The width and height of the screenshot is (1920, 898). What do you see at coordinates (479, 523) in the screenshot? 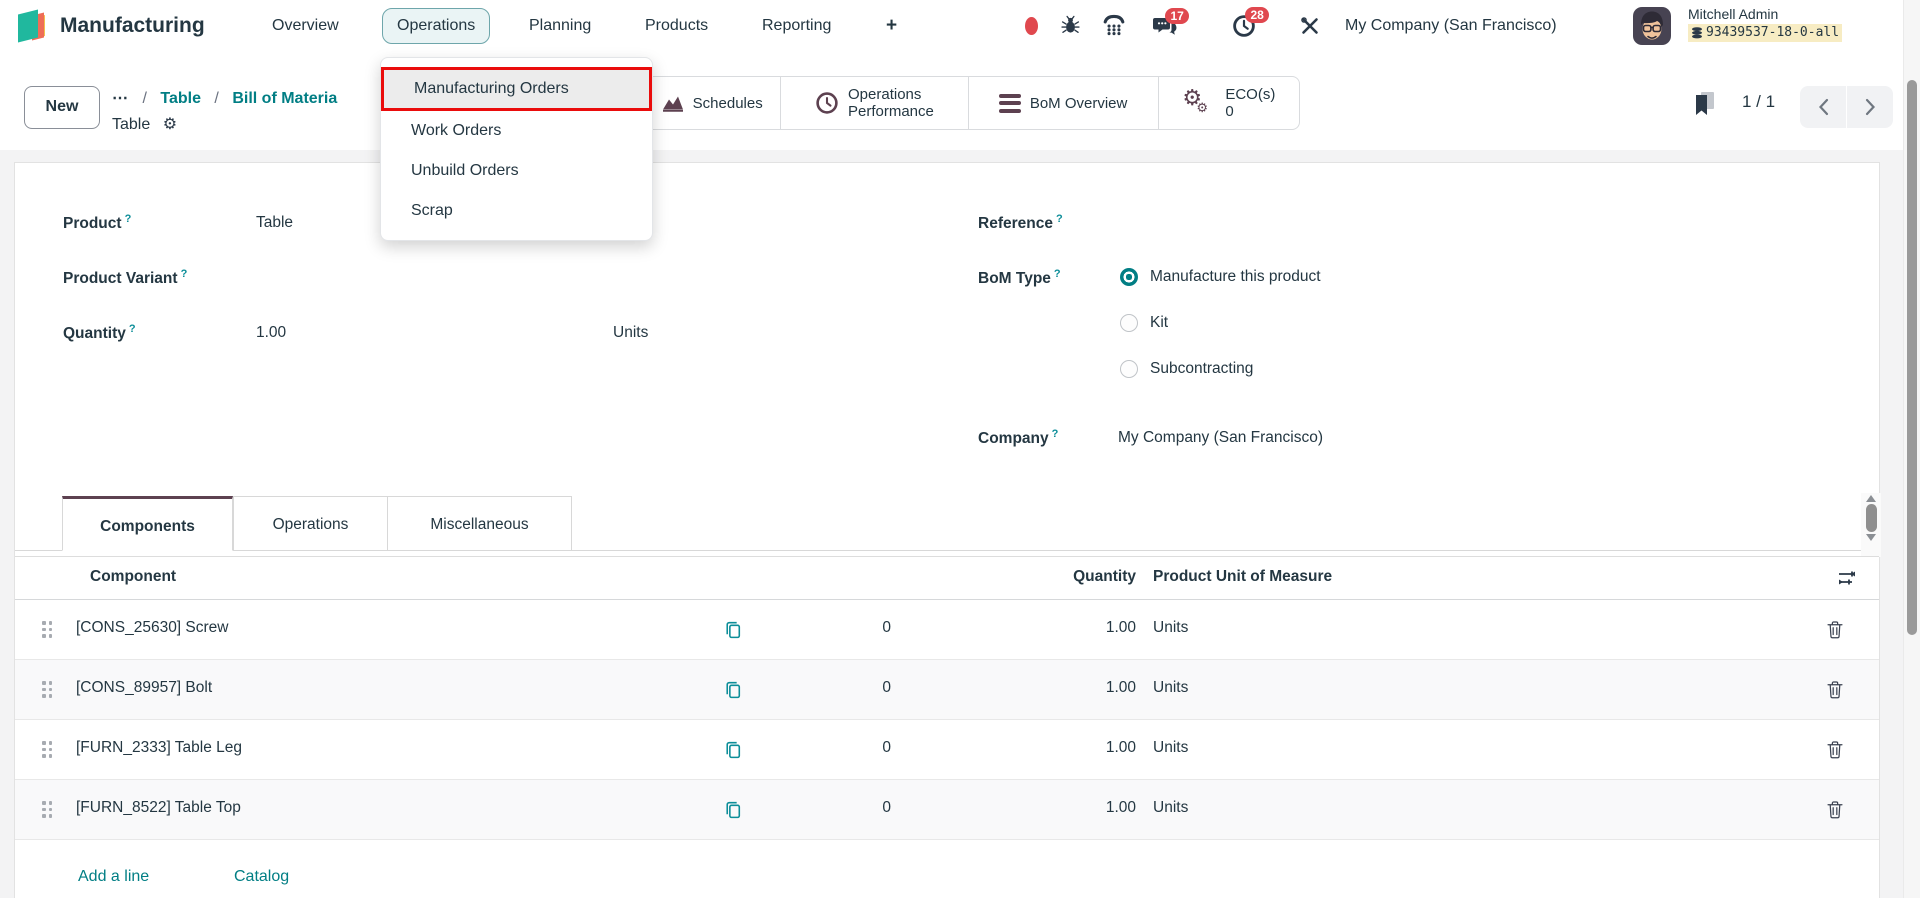
I see `tab-miscellaneous: Miscellaneous` at bounding box center [479, 523].